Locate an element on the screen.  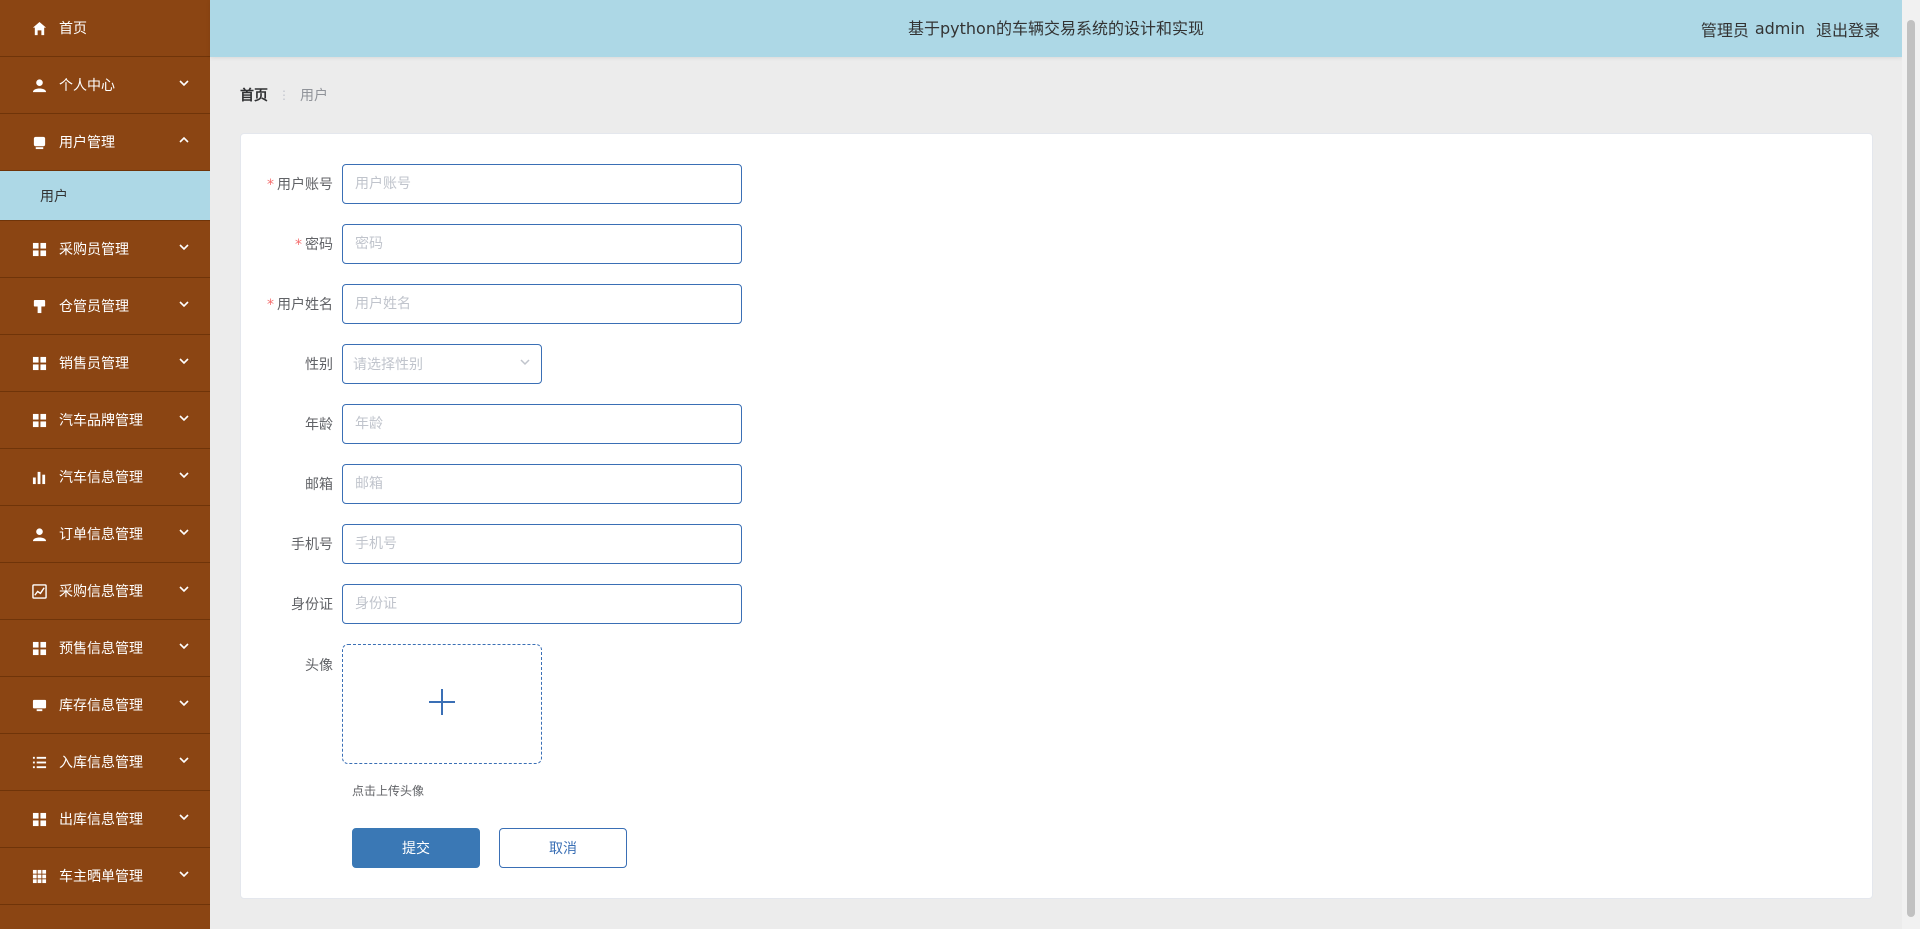
sidebar-item-label: 库存信息管理 is located at coordinates (101, 706).